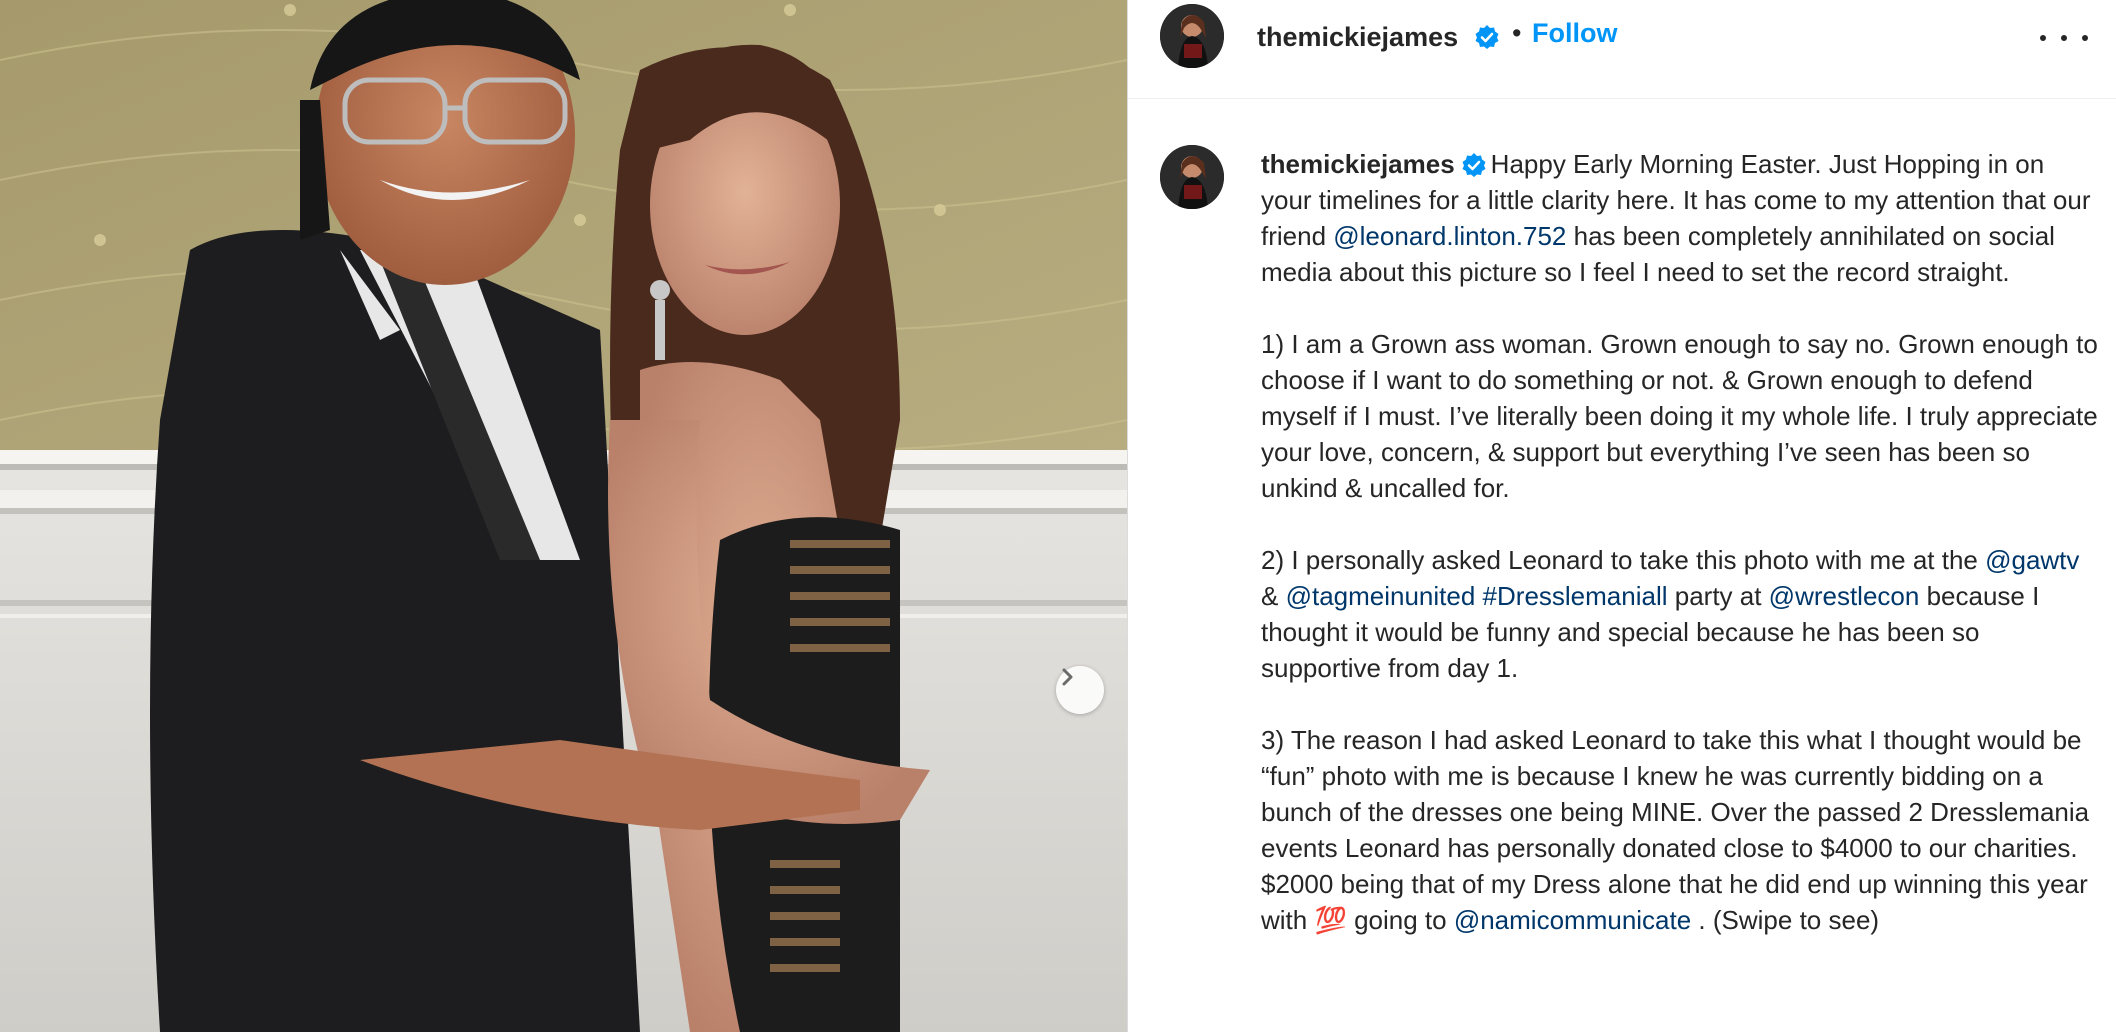  I want to click on caption-avatar, so click(1192, 177).